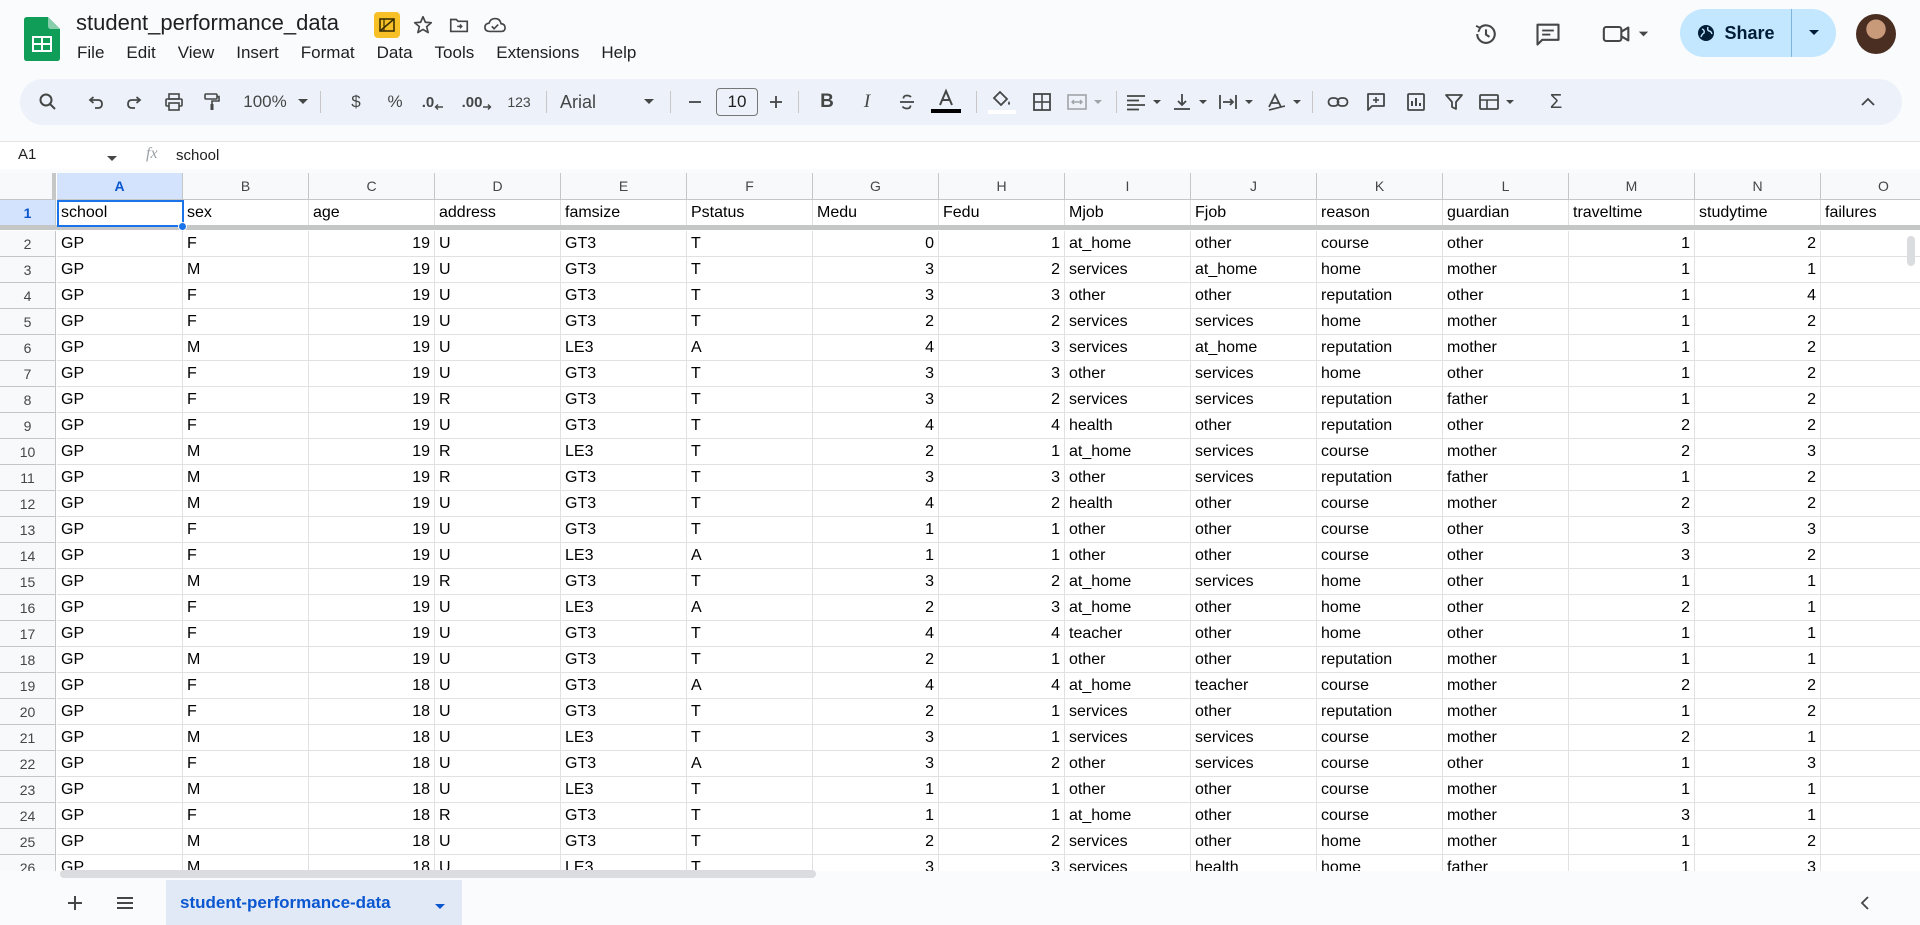  What do you see at coordinates (28, 186) in the screenshot?
I see `select-all-corner` at bounding box center [28, 186].